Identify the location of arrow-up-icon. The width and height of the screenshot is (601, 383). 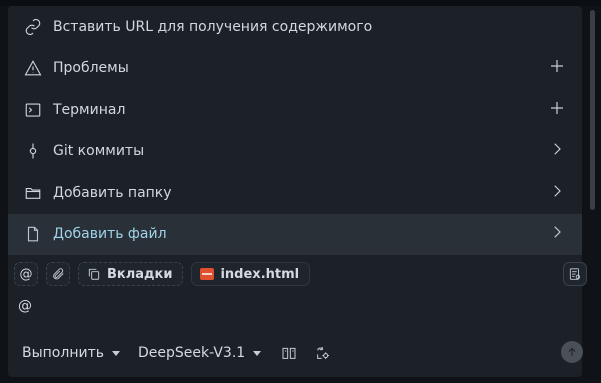
(572, 351).